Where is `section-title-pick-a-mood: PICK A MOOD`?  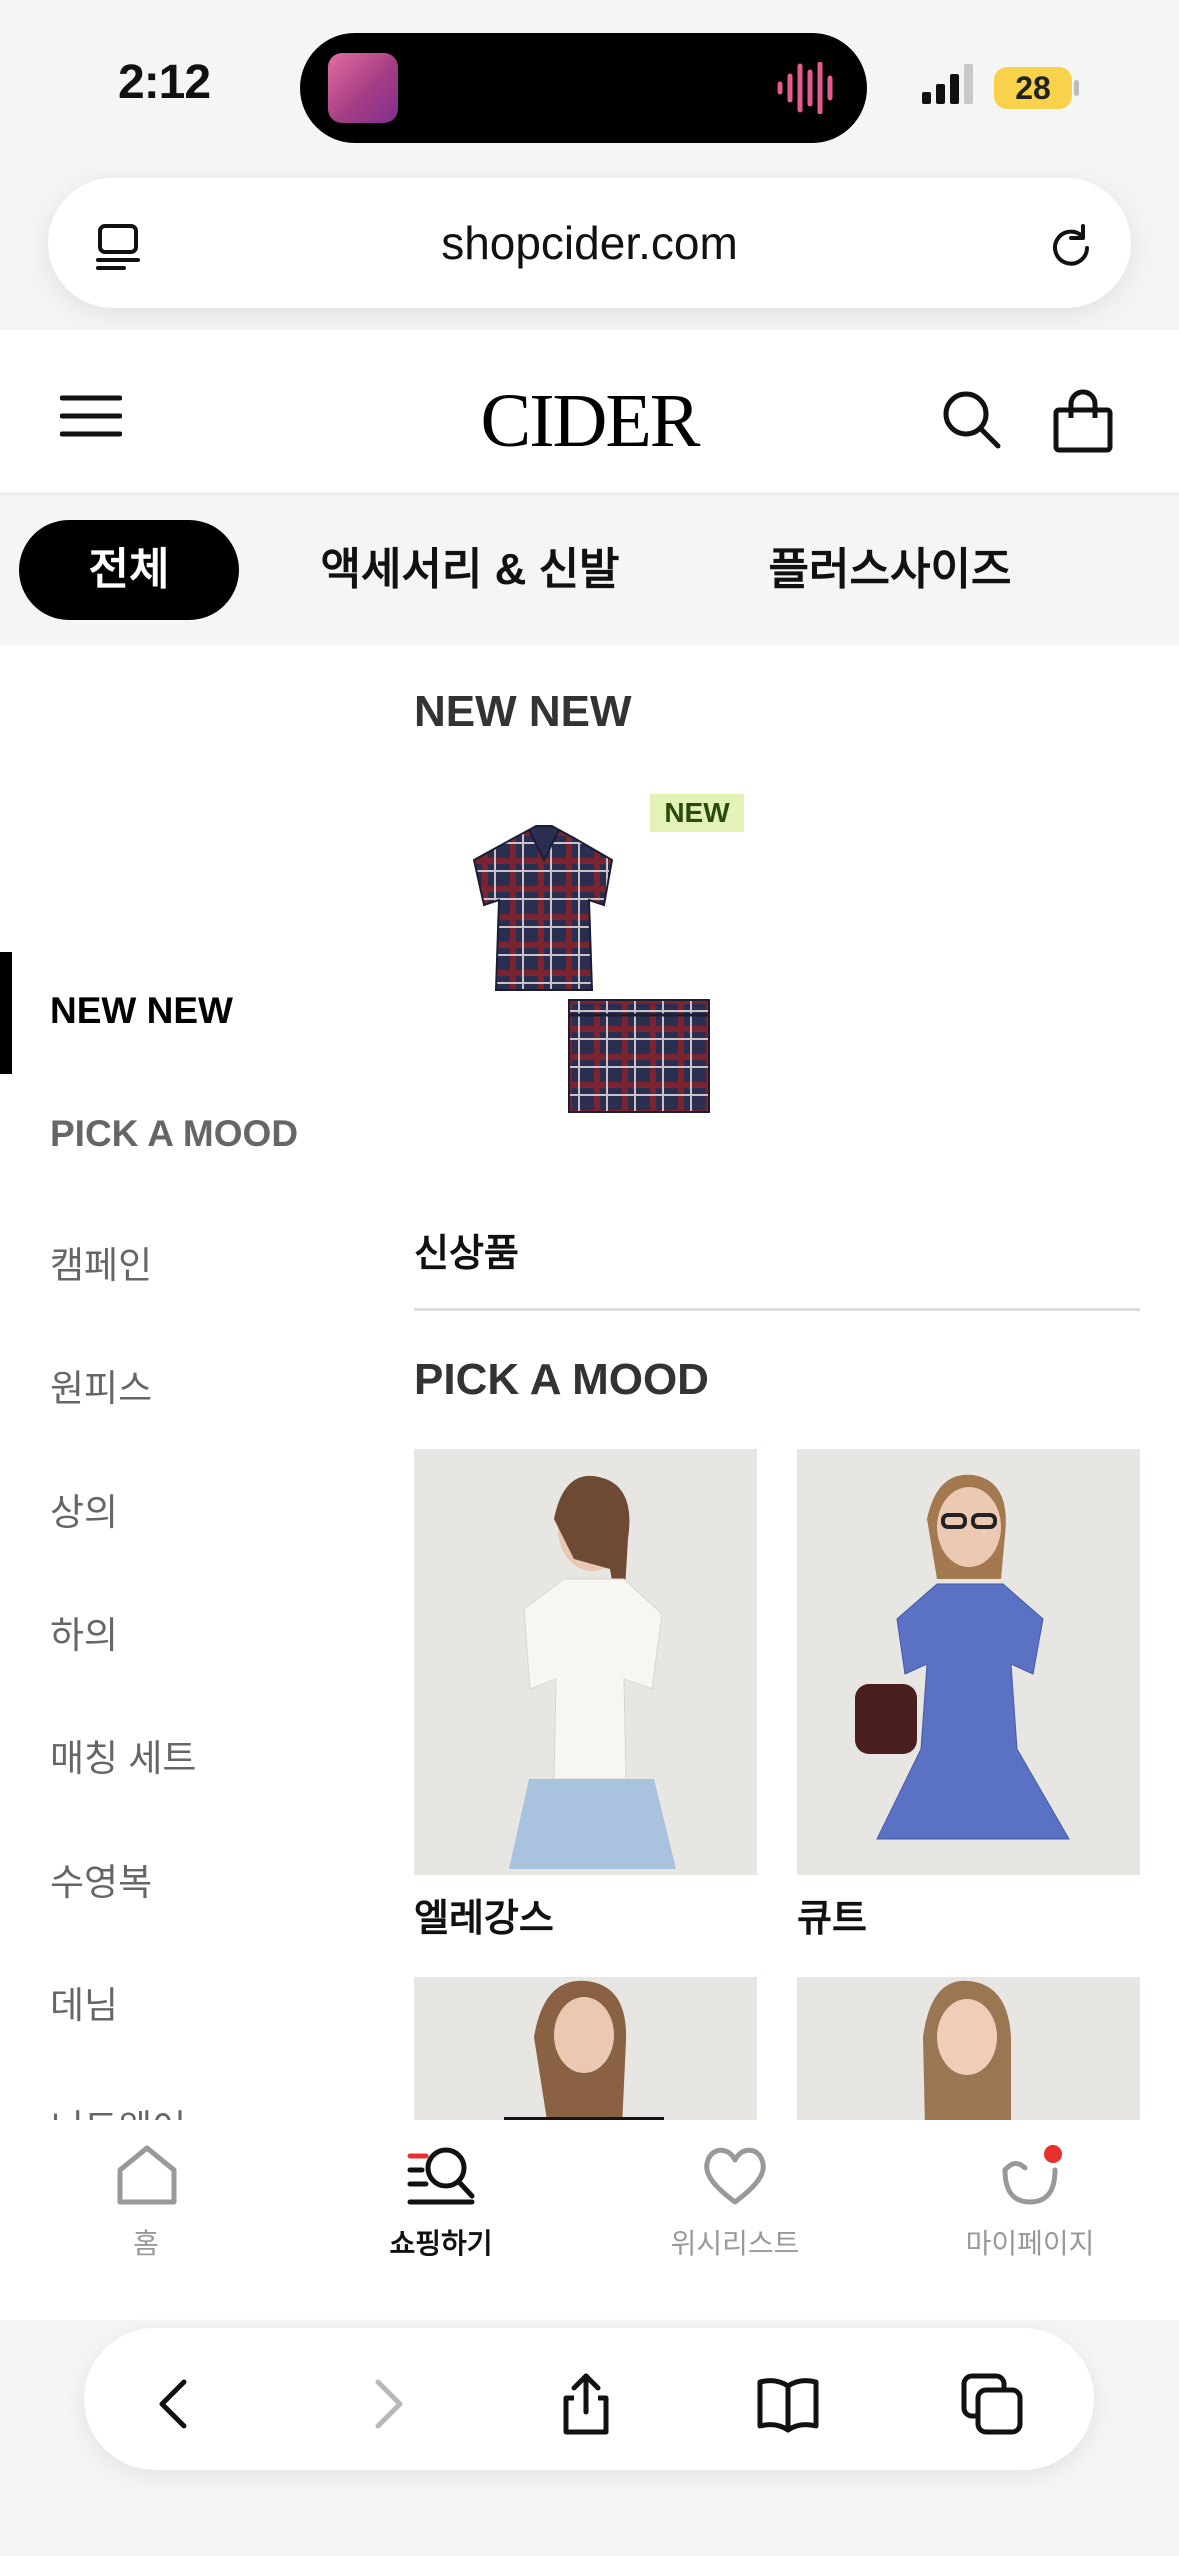
section-title-pick-a-mood: PICK A MOOD is located at coordinates (561, 1379).